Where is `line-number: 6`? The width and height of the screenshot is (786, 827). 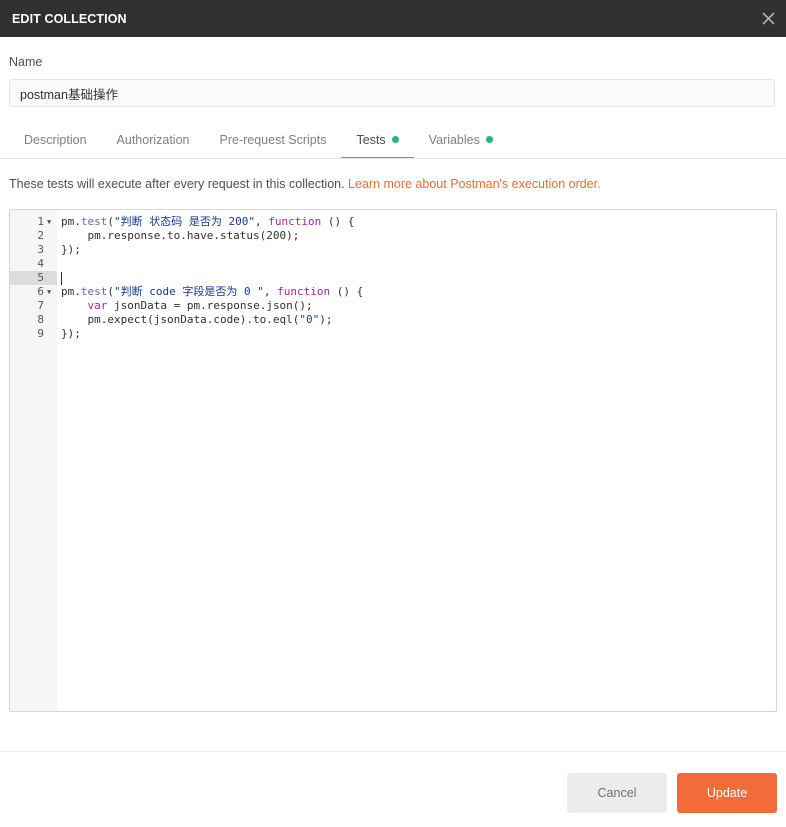
line-number: 6 is located at coordinates (40, 291).